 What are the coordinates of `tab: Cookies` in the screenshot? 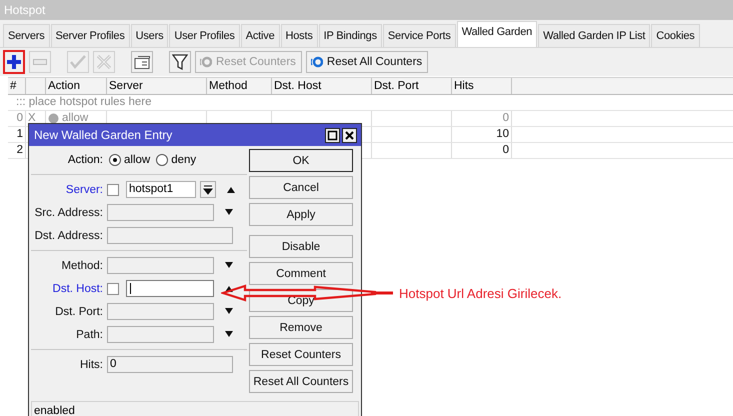 It's located at (675, 35).